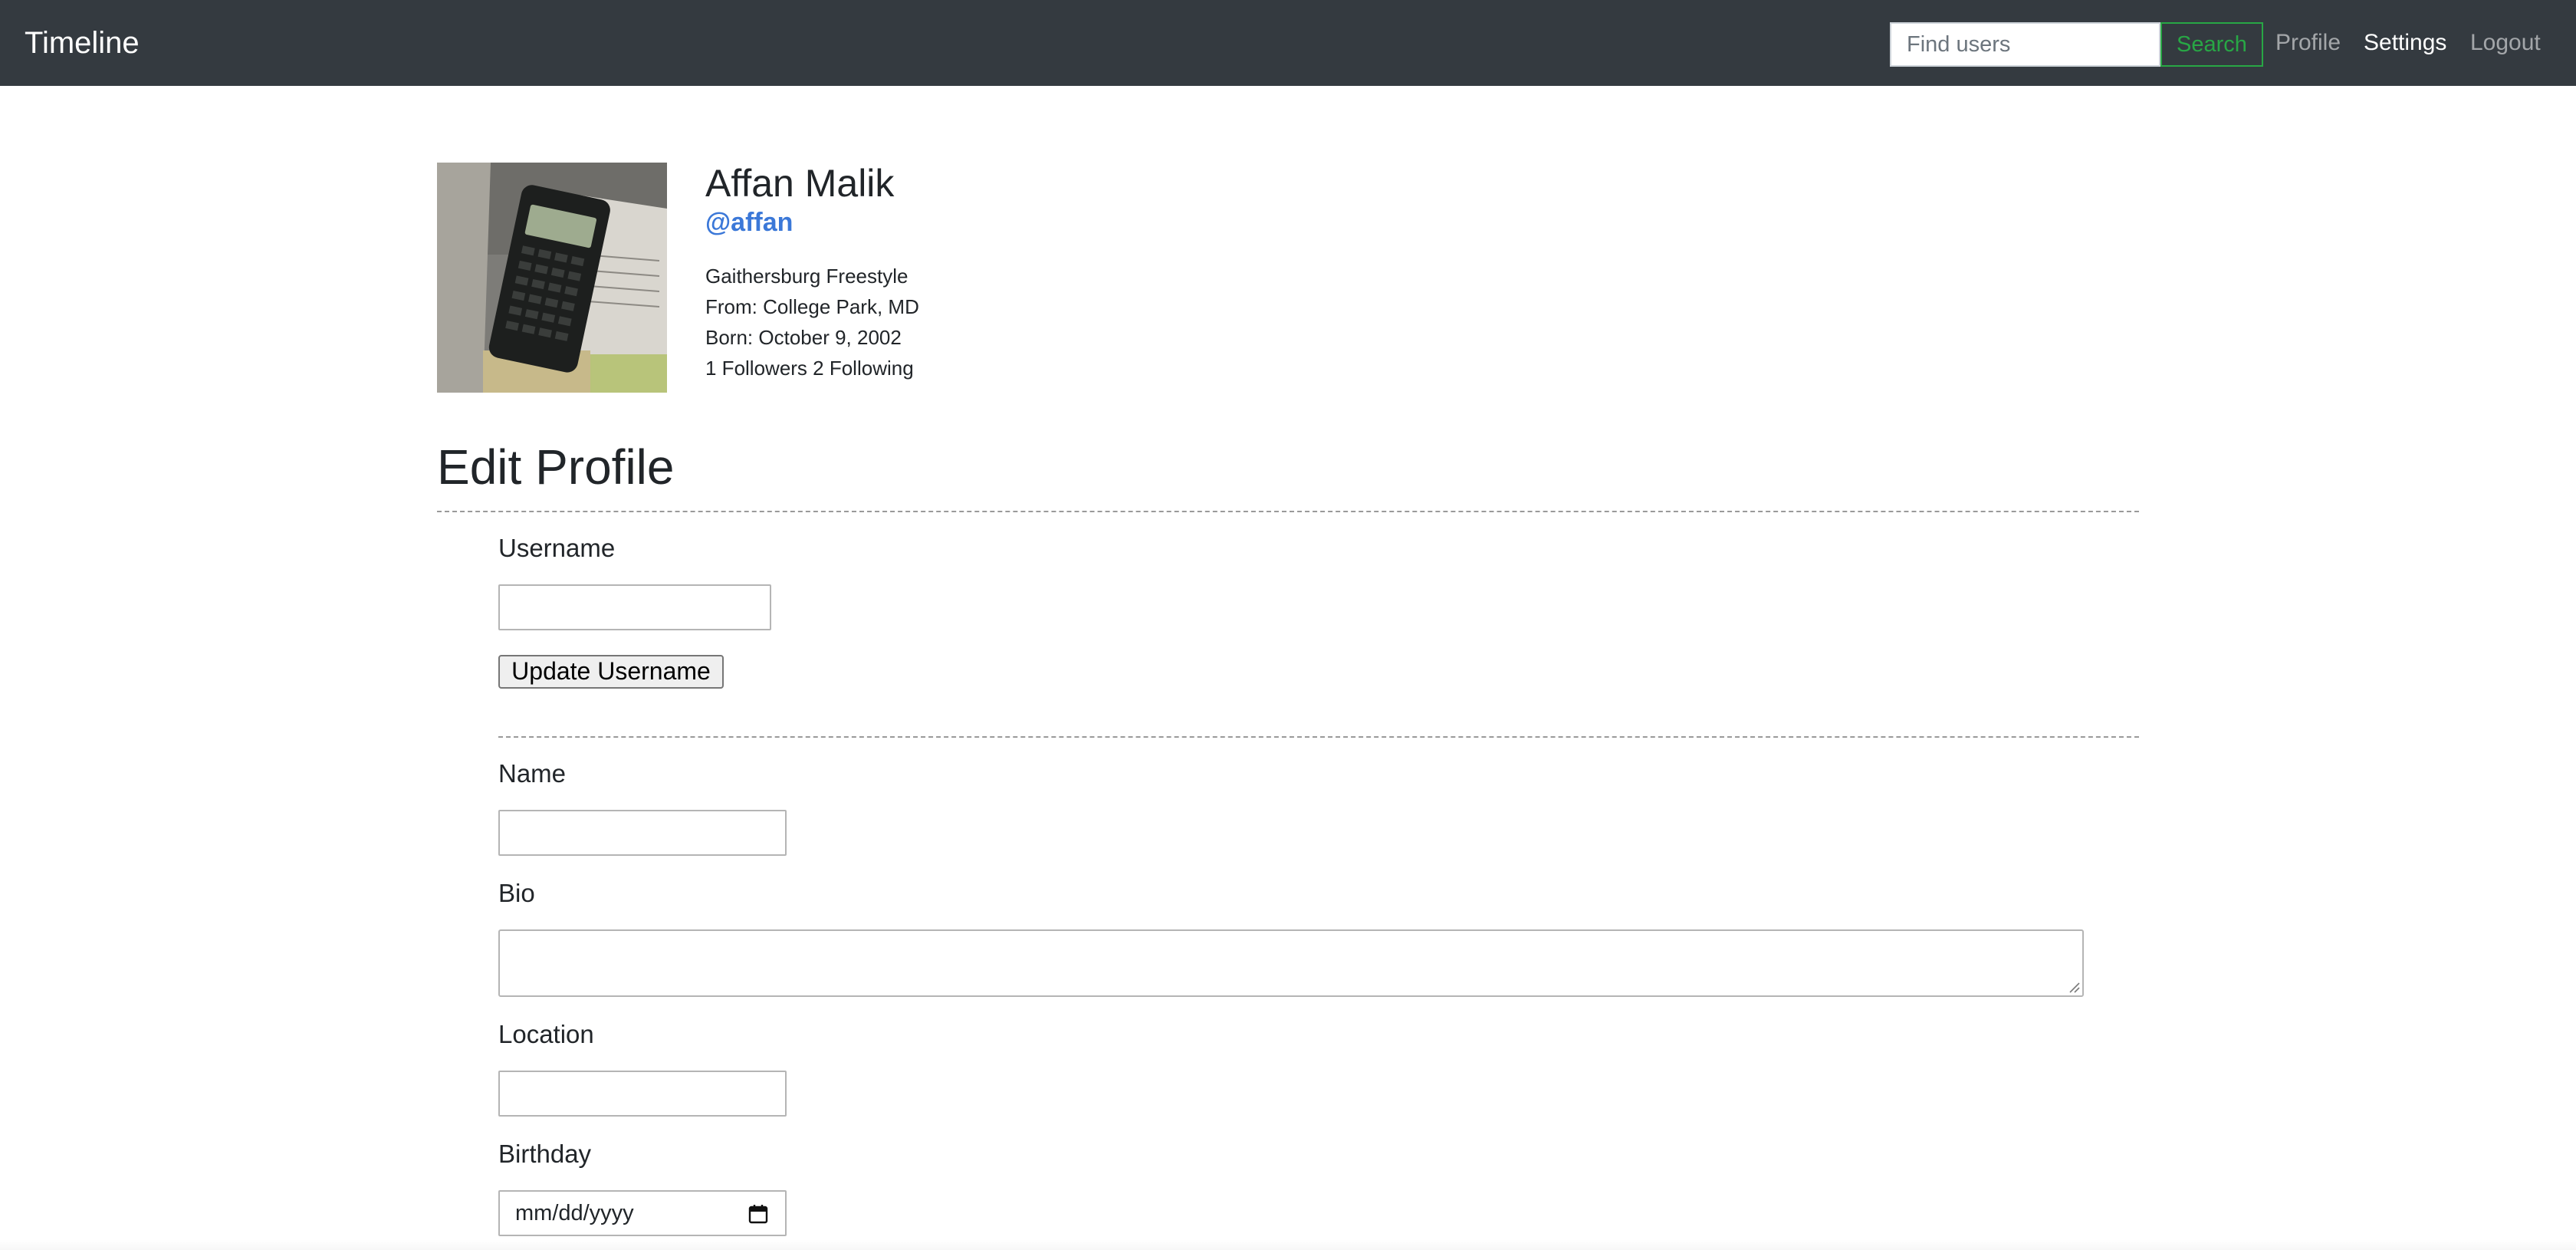 This screenshot has height=1250, width=2576. Describe the element at coordinates (643, 833) in the screenshot. I see `name-field` at that location.